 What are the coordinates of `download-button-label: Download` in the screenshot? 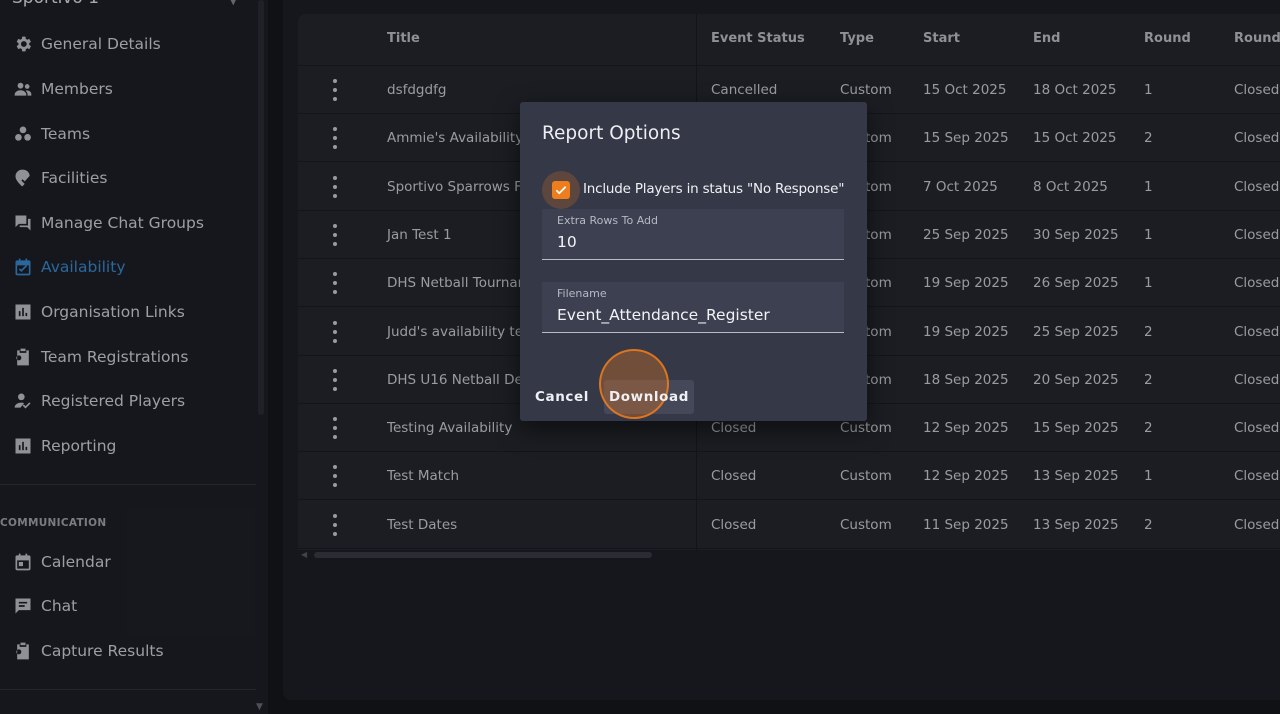 It's located at (649, 397).